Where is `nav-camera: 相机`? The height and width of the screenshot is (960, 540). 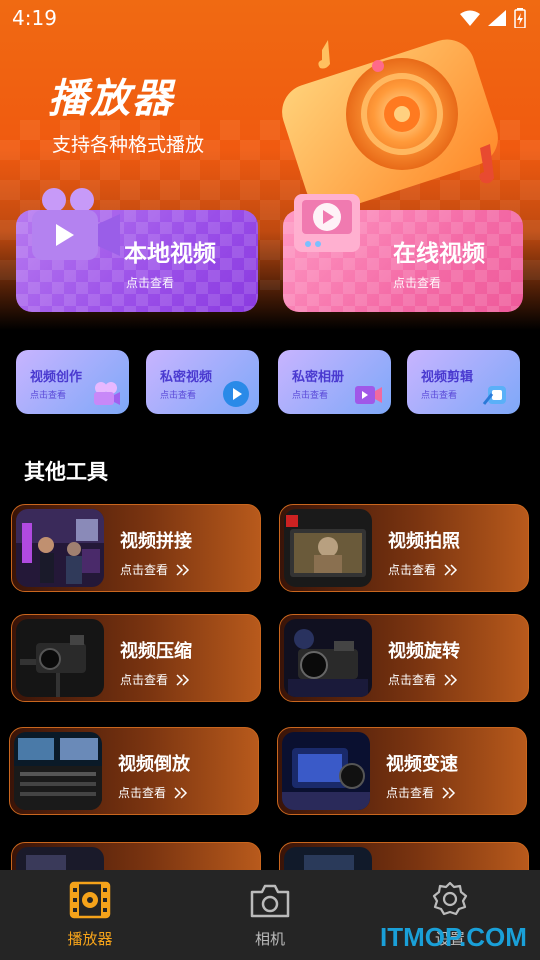
nav-camera: 相机 is located at coordinates (270, 915).